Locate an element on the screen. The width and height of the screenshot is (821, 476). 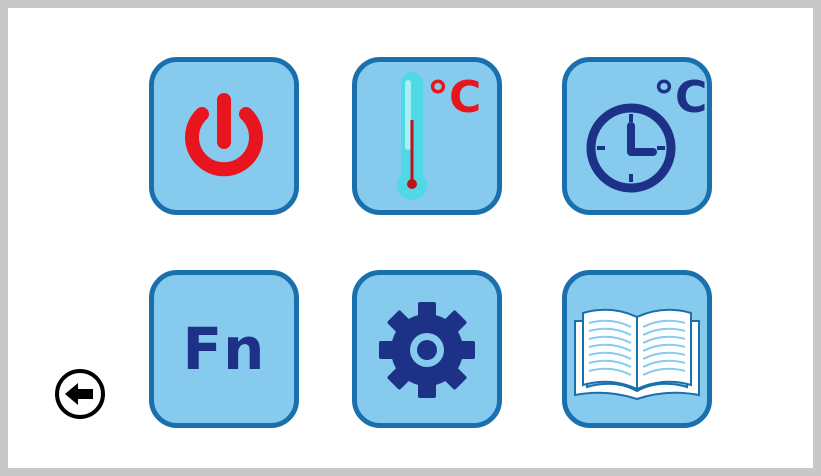
power-icon is located at coordinates (224, 135).